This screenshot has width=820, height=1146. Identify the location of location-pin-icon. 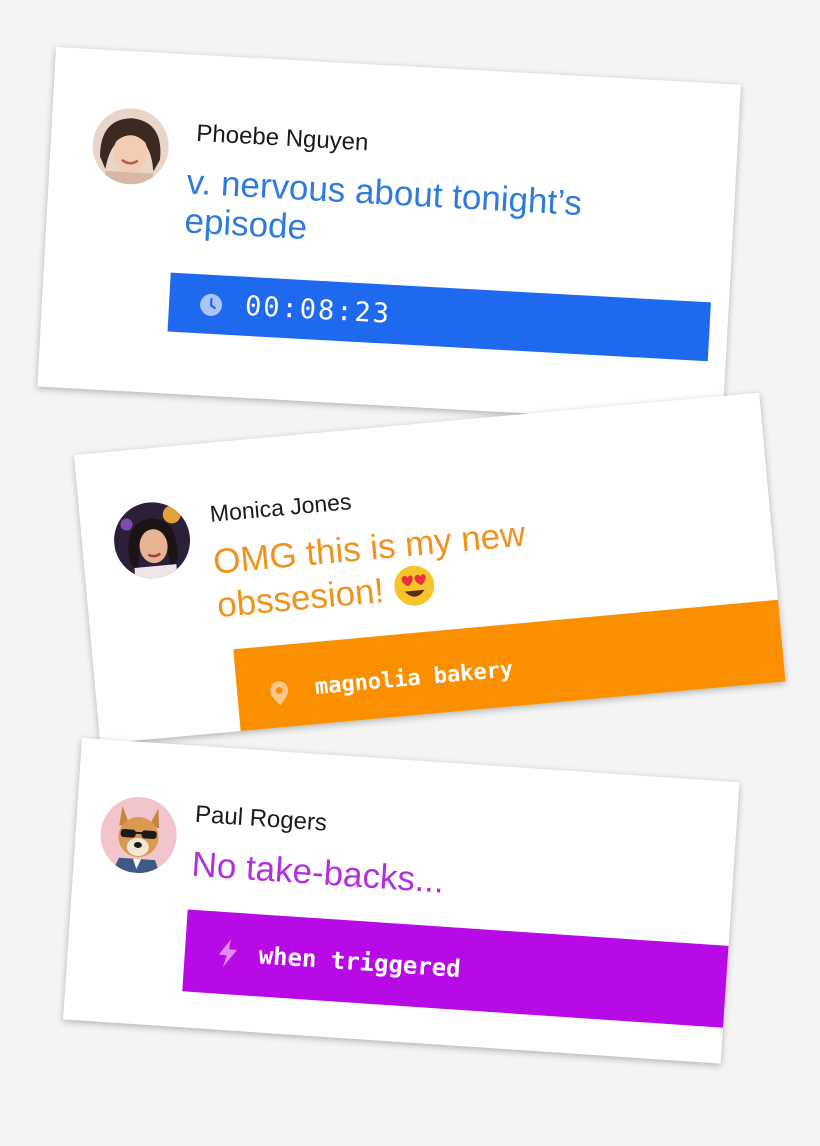
(279, 694).